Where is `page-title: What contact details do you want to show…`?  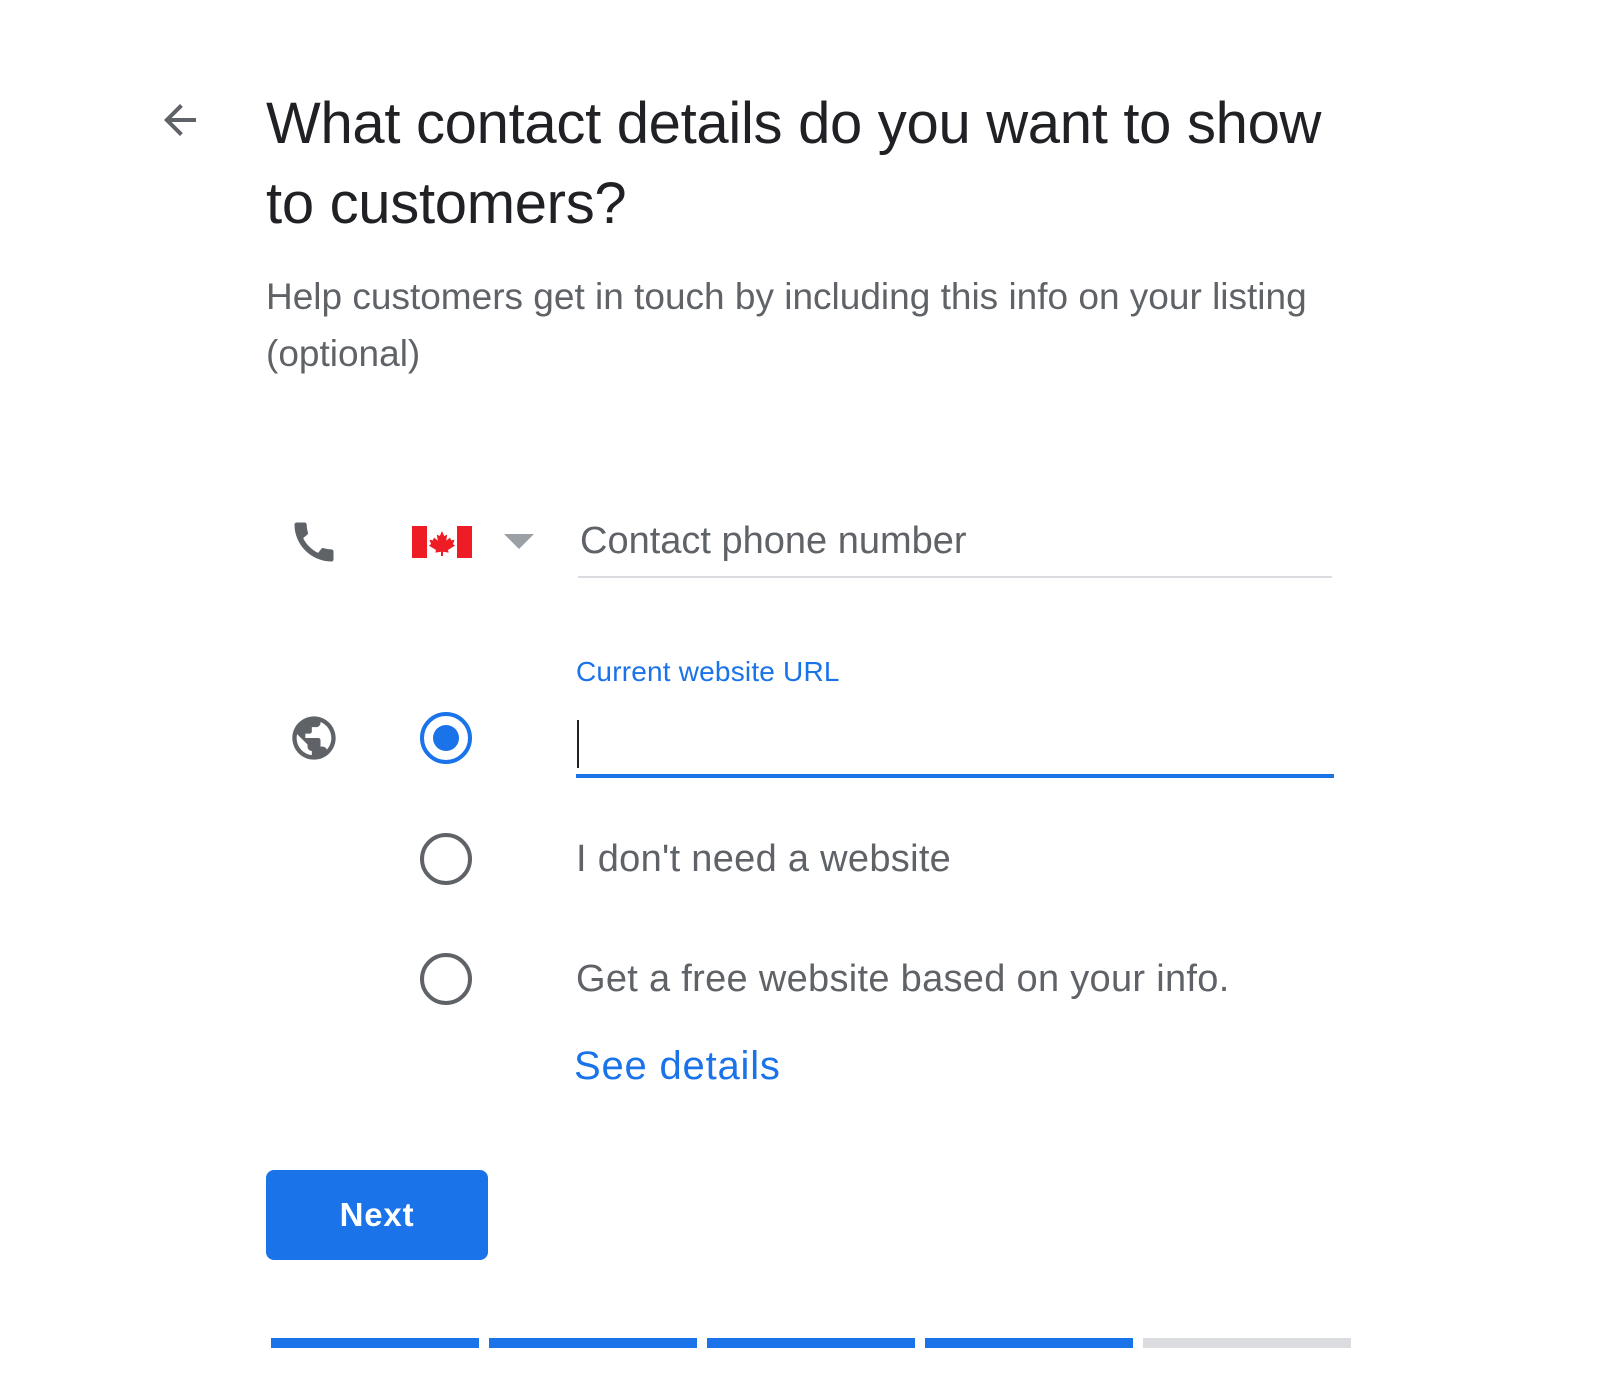 page-title: What contact details do you want to show… is located at coordinates (794, 163).